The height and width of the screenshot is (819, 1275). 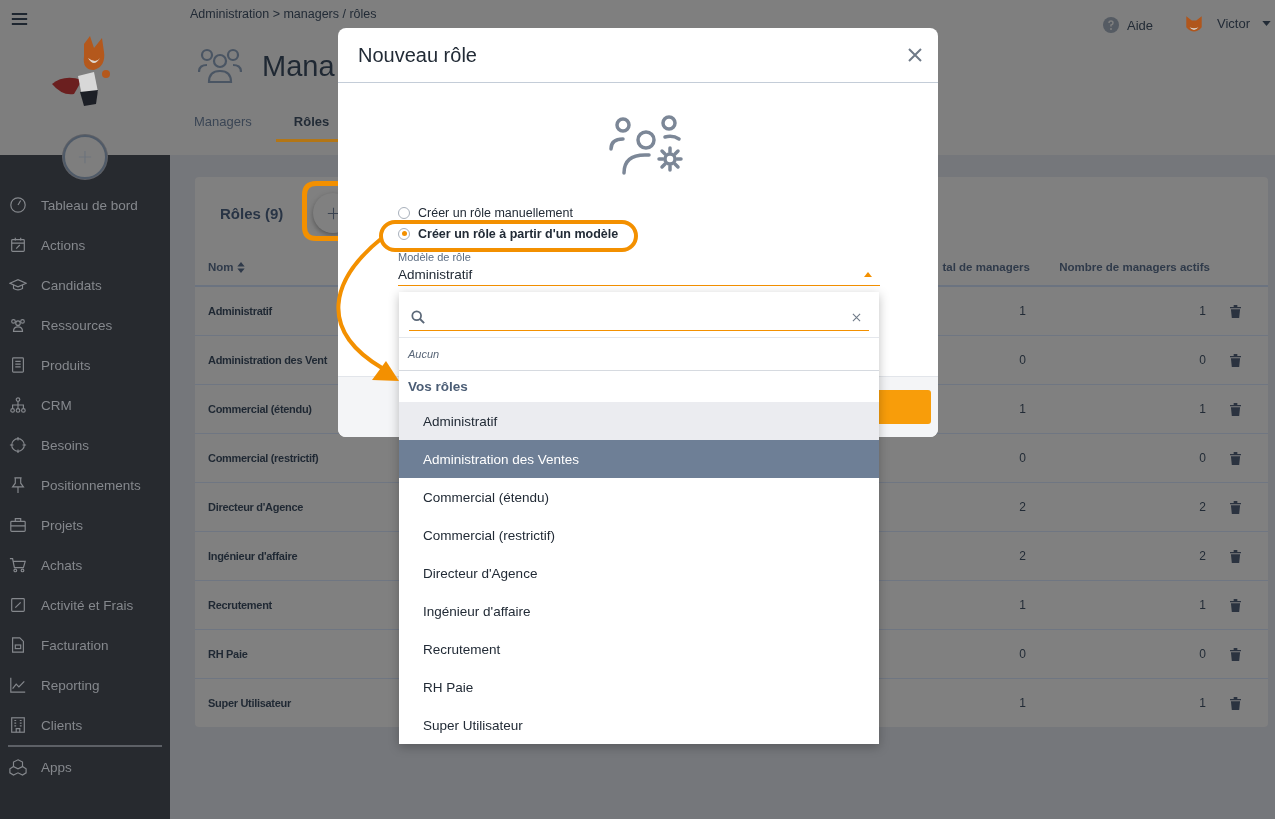 I want to click on sidebar-item: Clients, so click(x=85, y=725).